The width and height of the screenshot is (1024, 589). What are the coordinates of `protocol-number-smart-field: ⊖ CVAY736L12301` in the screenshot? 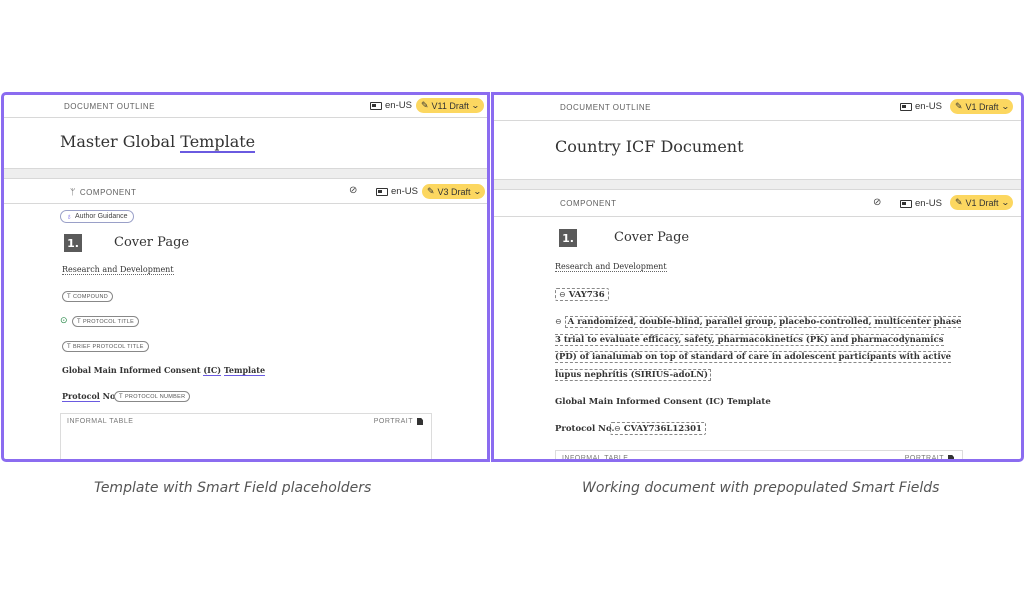 It's located at (658, 428).